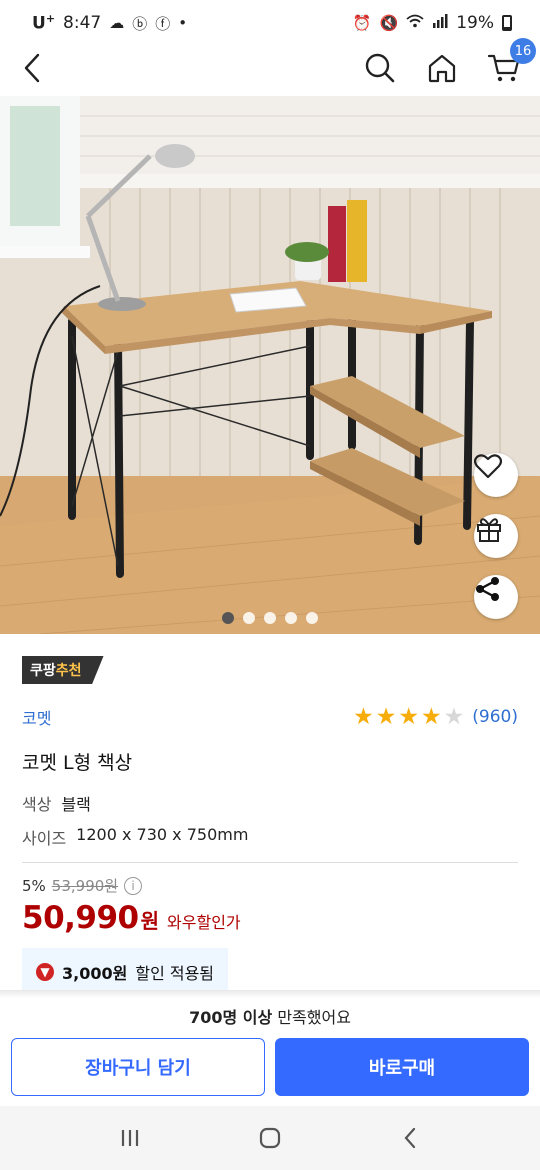 The image size is (540, 1170). What do you see at coordinates (488, 466) in the screenshot?
I see `heart-icon` at bounding box center [488, 466].